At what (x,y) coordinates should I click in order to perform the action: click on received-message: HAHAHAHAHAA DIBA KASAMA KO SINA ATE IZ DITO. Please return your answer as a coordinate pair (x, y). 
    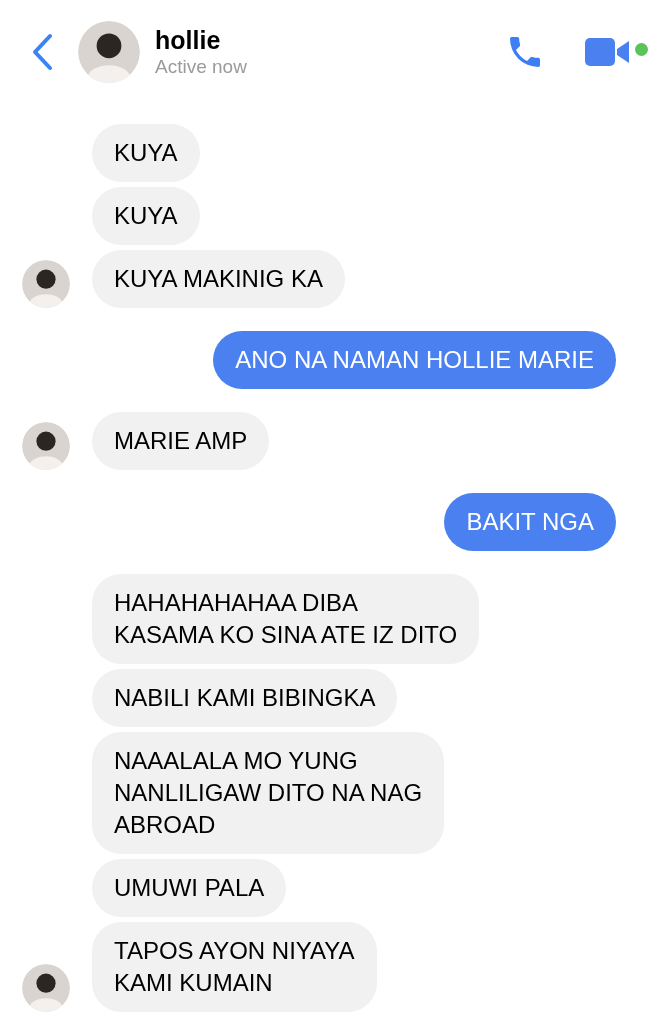
    Looking at the image, I should click on (286, 619).